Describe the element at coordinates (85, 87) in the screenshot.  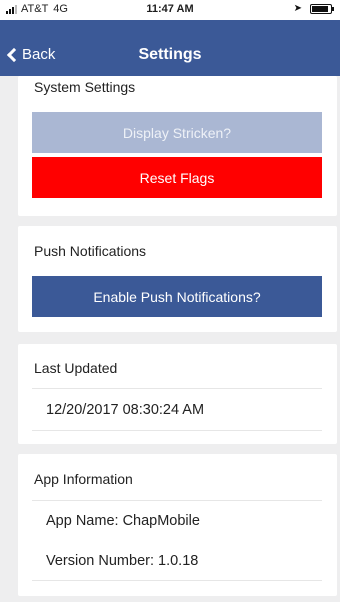
I see `system-settings-heading: System Settings` at that location.